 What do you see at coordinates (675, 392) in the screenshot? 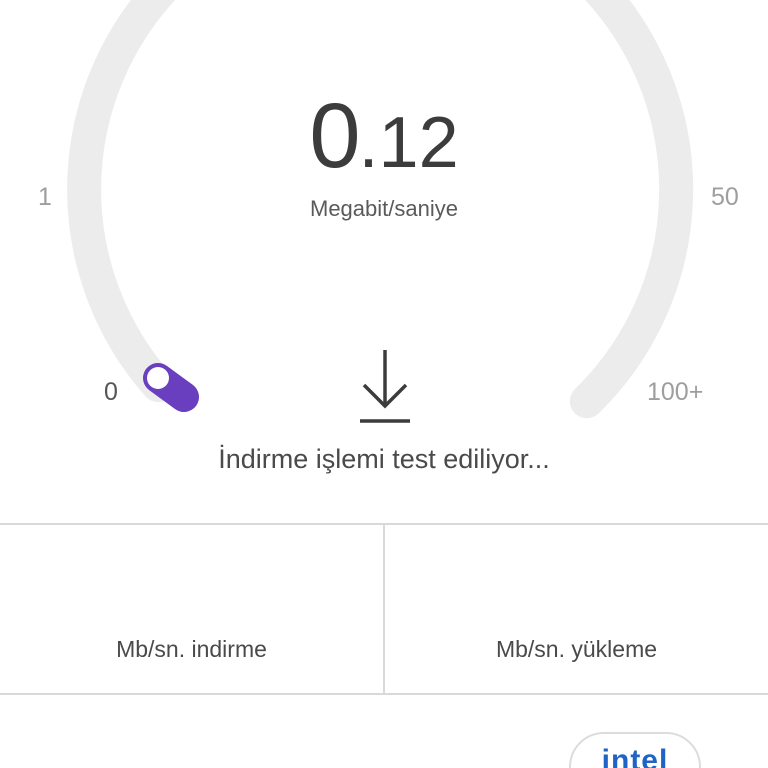
I see `gauge-tick-100: 100+` at bounding box center [675, 392].